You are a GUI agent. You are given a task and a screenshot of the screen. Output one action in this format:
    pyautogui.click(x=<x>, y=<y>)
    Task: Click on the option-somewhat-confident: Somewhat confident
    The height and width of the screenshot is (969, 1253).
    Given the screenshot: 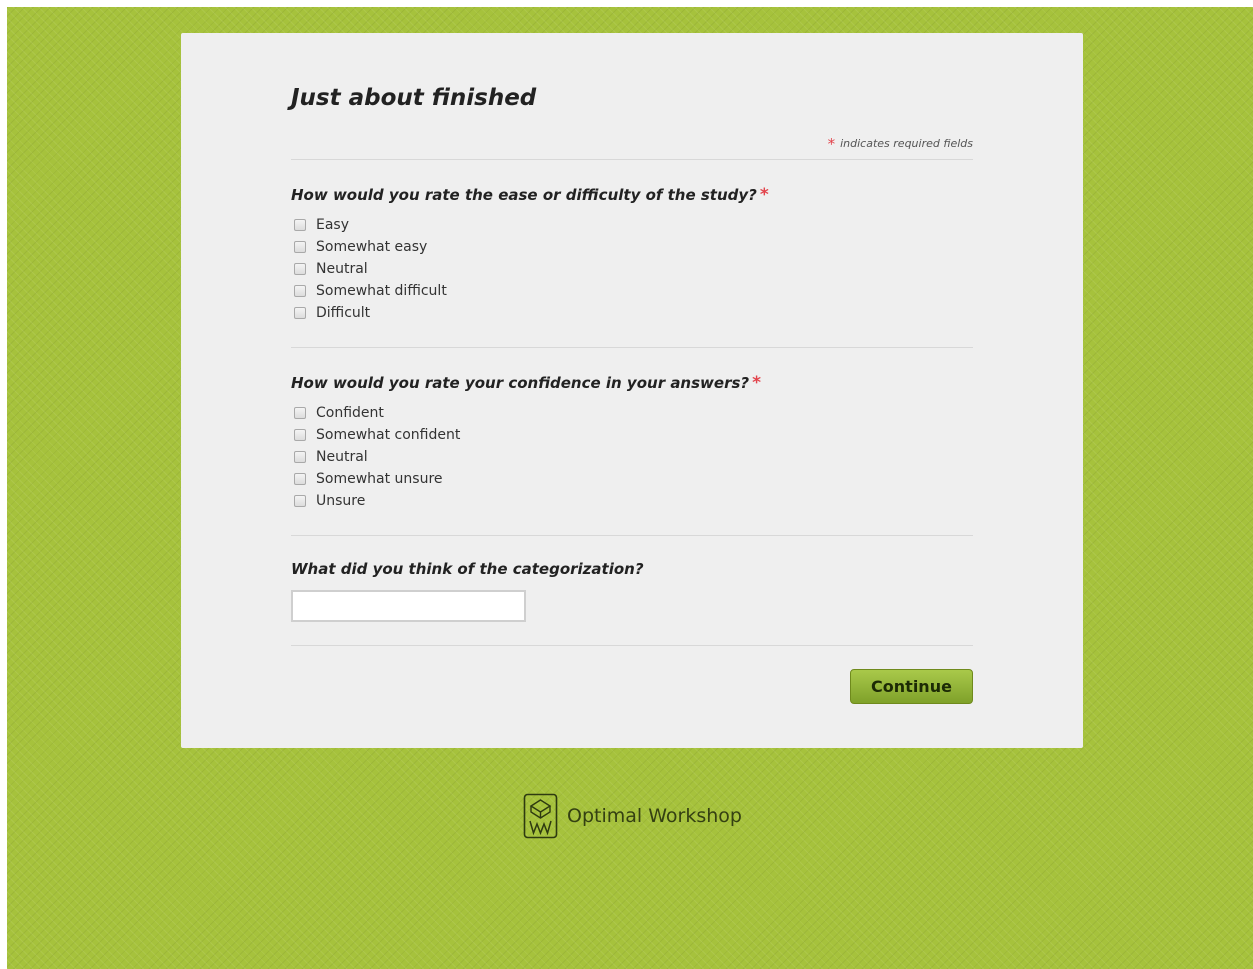 What is the action you would take?
    pyautogui.click(x=377, y=435)
    